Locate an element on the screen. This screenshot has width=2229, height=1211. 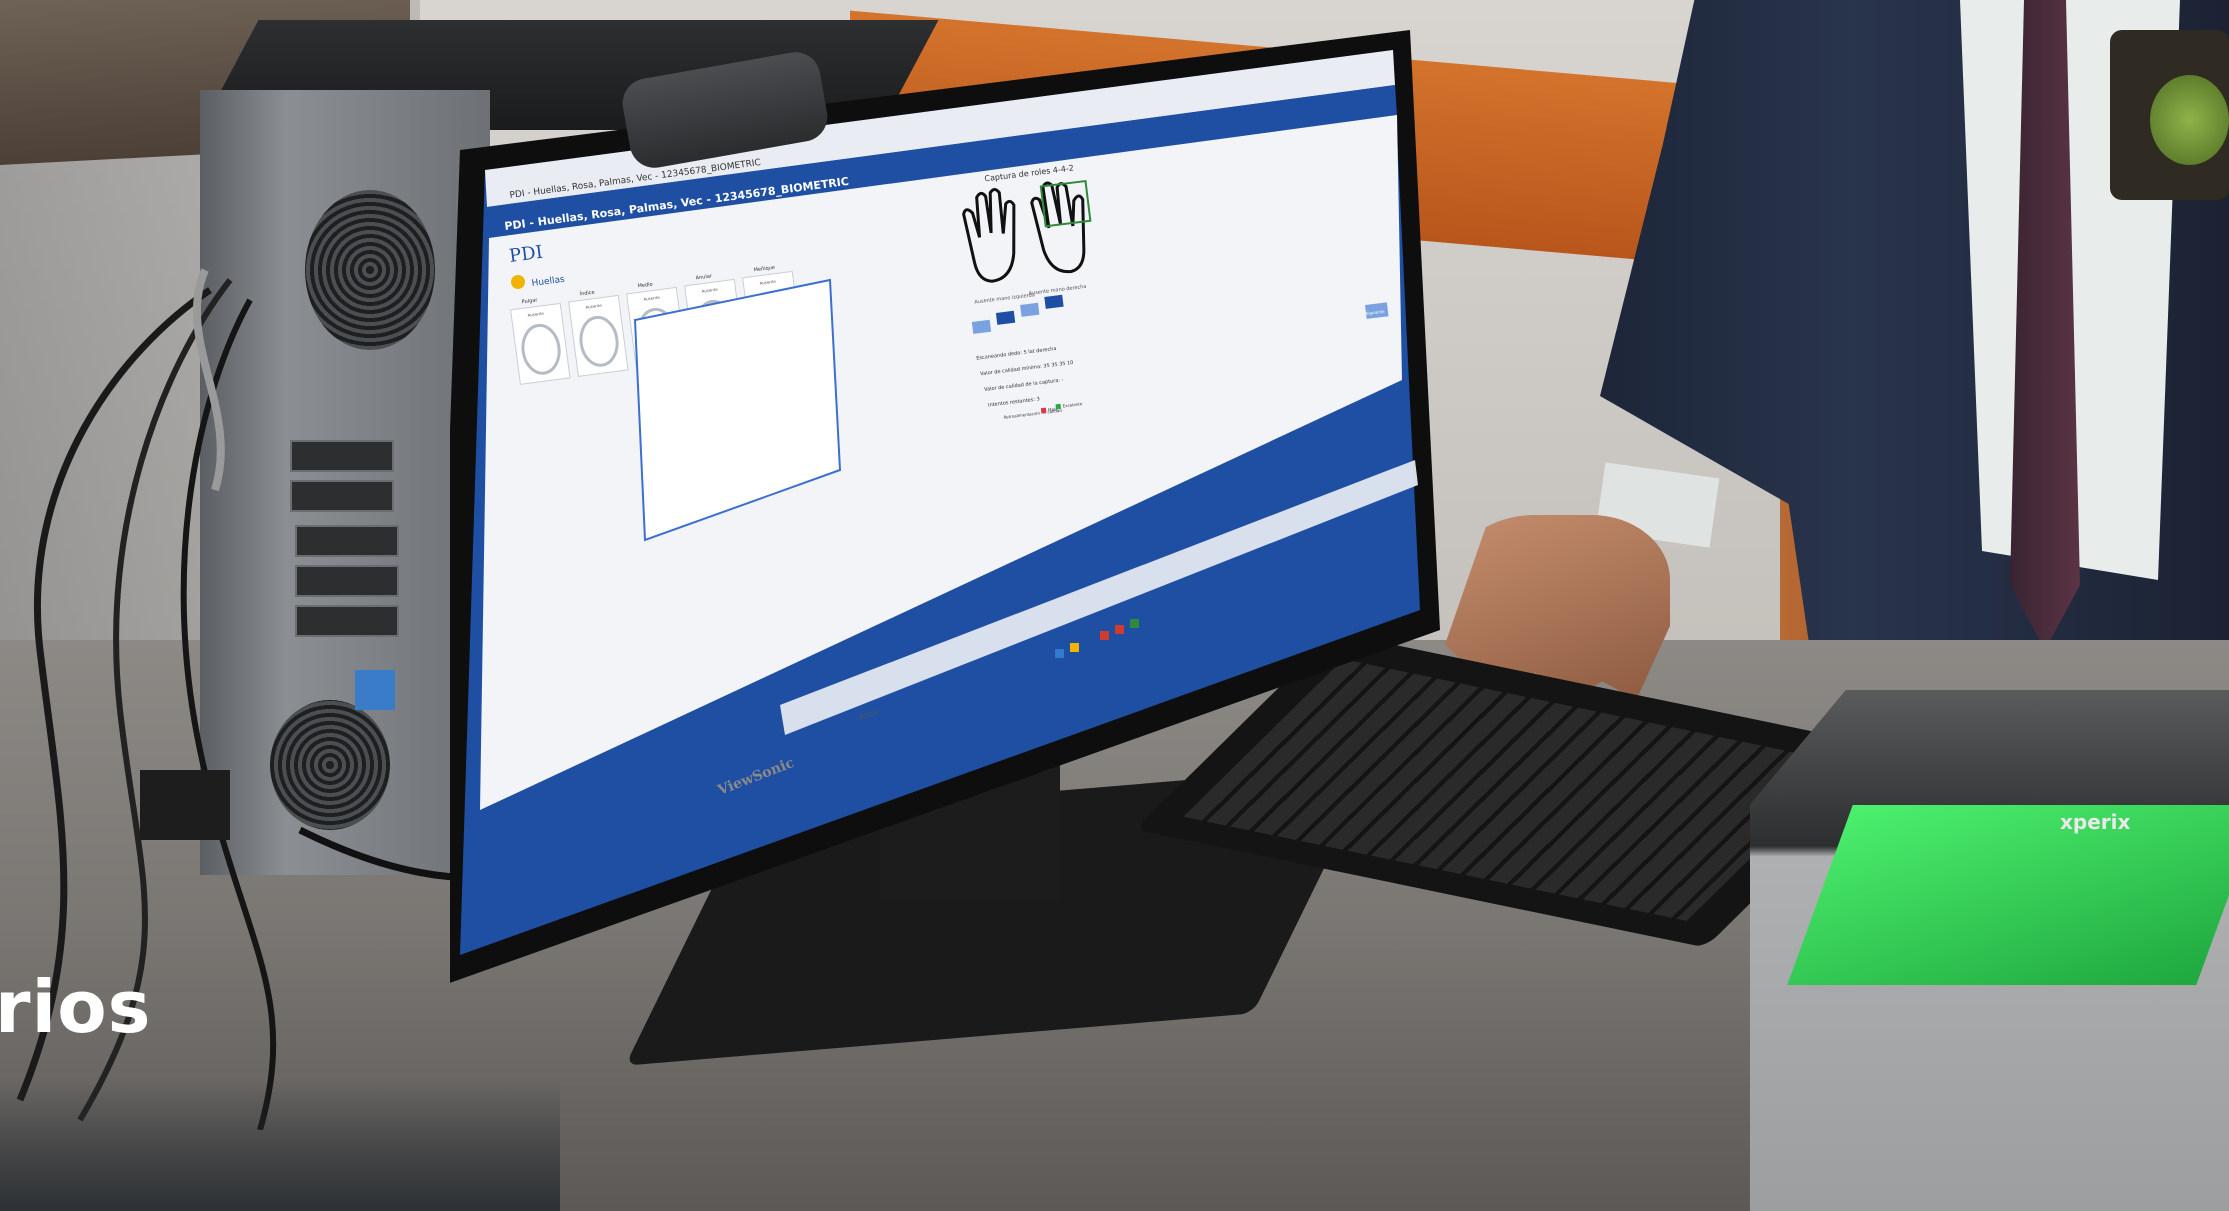
edge-icon is located at coordinates (1059, 653).